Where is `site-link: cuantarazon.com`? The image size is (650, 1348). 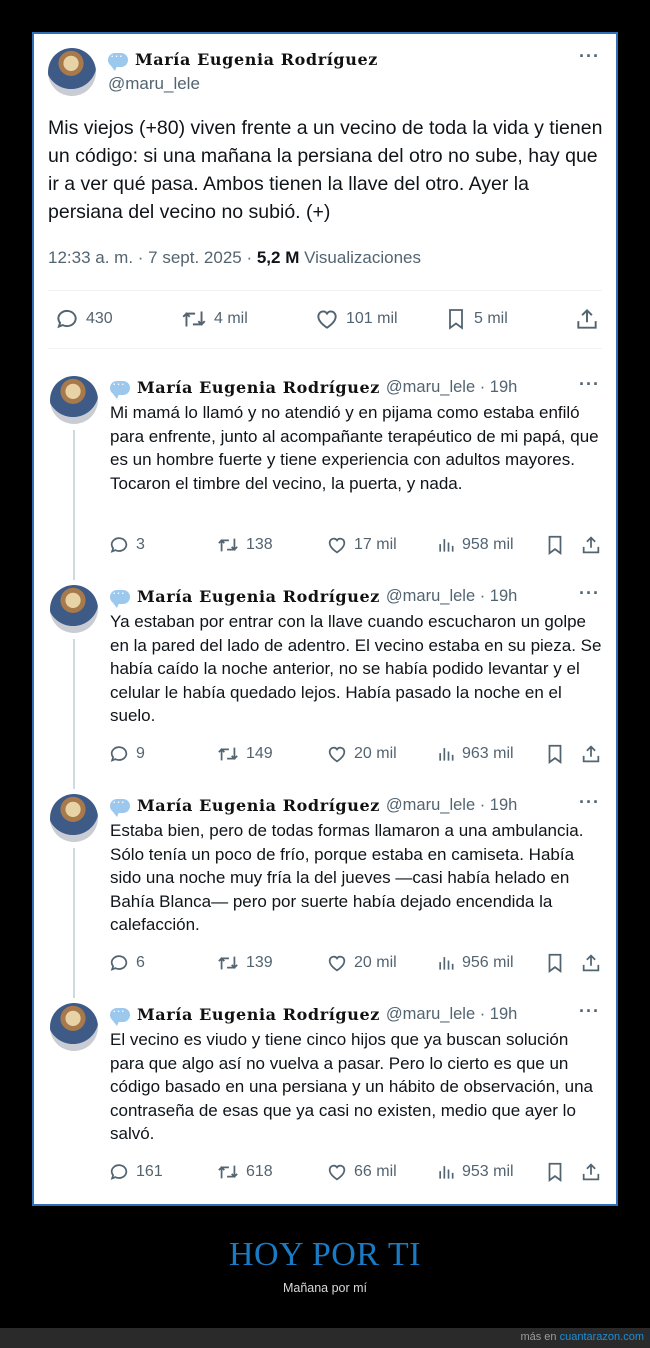
site-link: cuantarazon.com is located at coordinates (602, 1337).